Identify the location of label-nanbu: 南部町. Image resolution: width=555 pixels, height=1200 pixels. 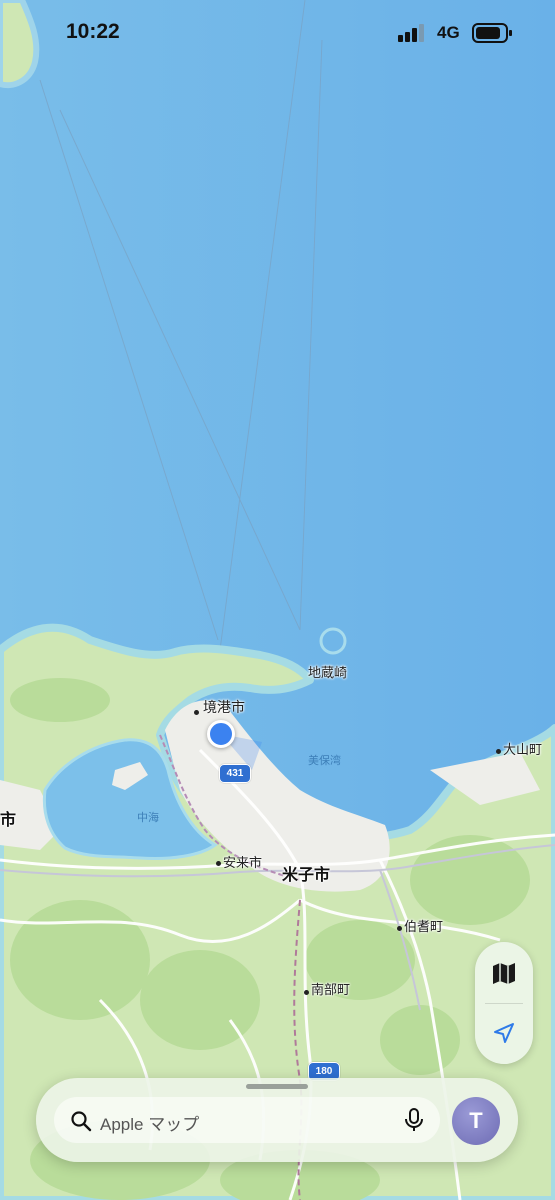
(330, 988).